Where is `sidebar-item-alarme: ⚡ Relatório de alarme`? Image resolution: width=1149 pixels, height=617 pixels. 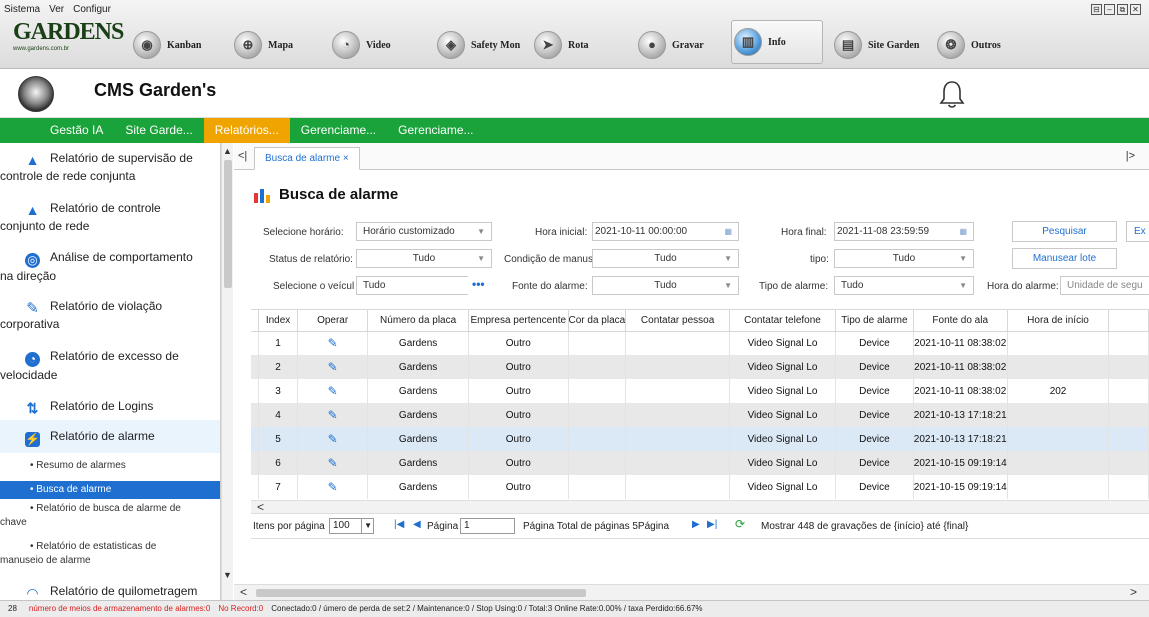
sidebar-item-alarme: ⚡ Relatório de alarme is located at coordinates (110, 436).